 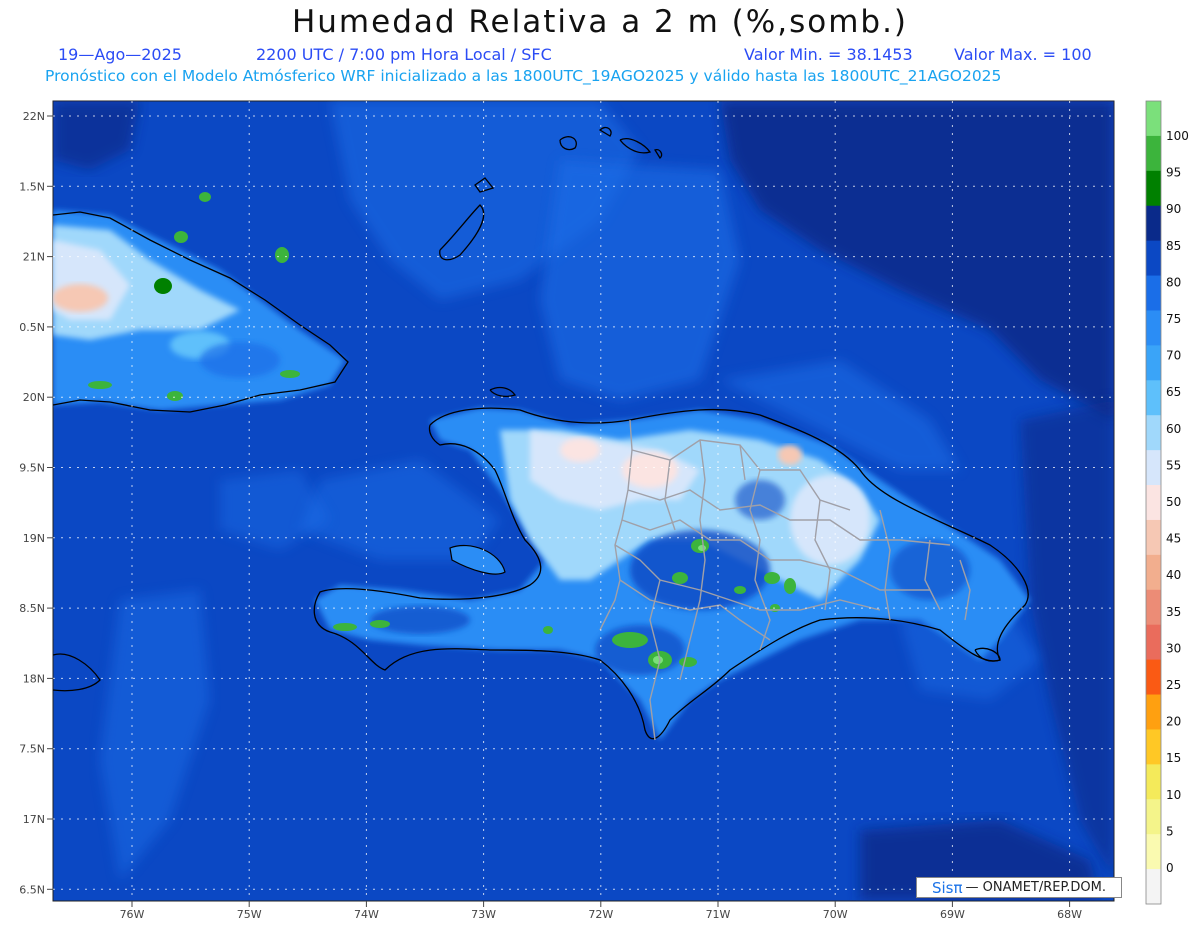 What do you see at coordinates (600, 914) in the screenshot?
I see `lon-label: 72W` at bounding box center [600, 914].